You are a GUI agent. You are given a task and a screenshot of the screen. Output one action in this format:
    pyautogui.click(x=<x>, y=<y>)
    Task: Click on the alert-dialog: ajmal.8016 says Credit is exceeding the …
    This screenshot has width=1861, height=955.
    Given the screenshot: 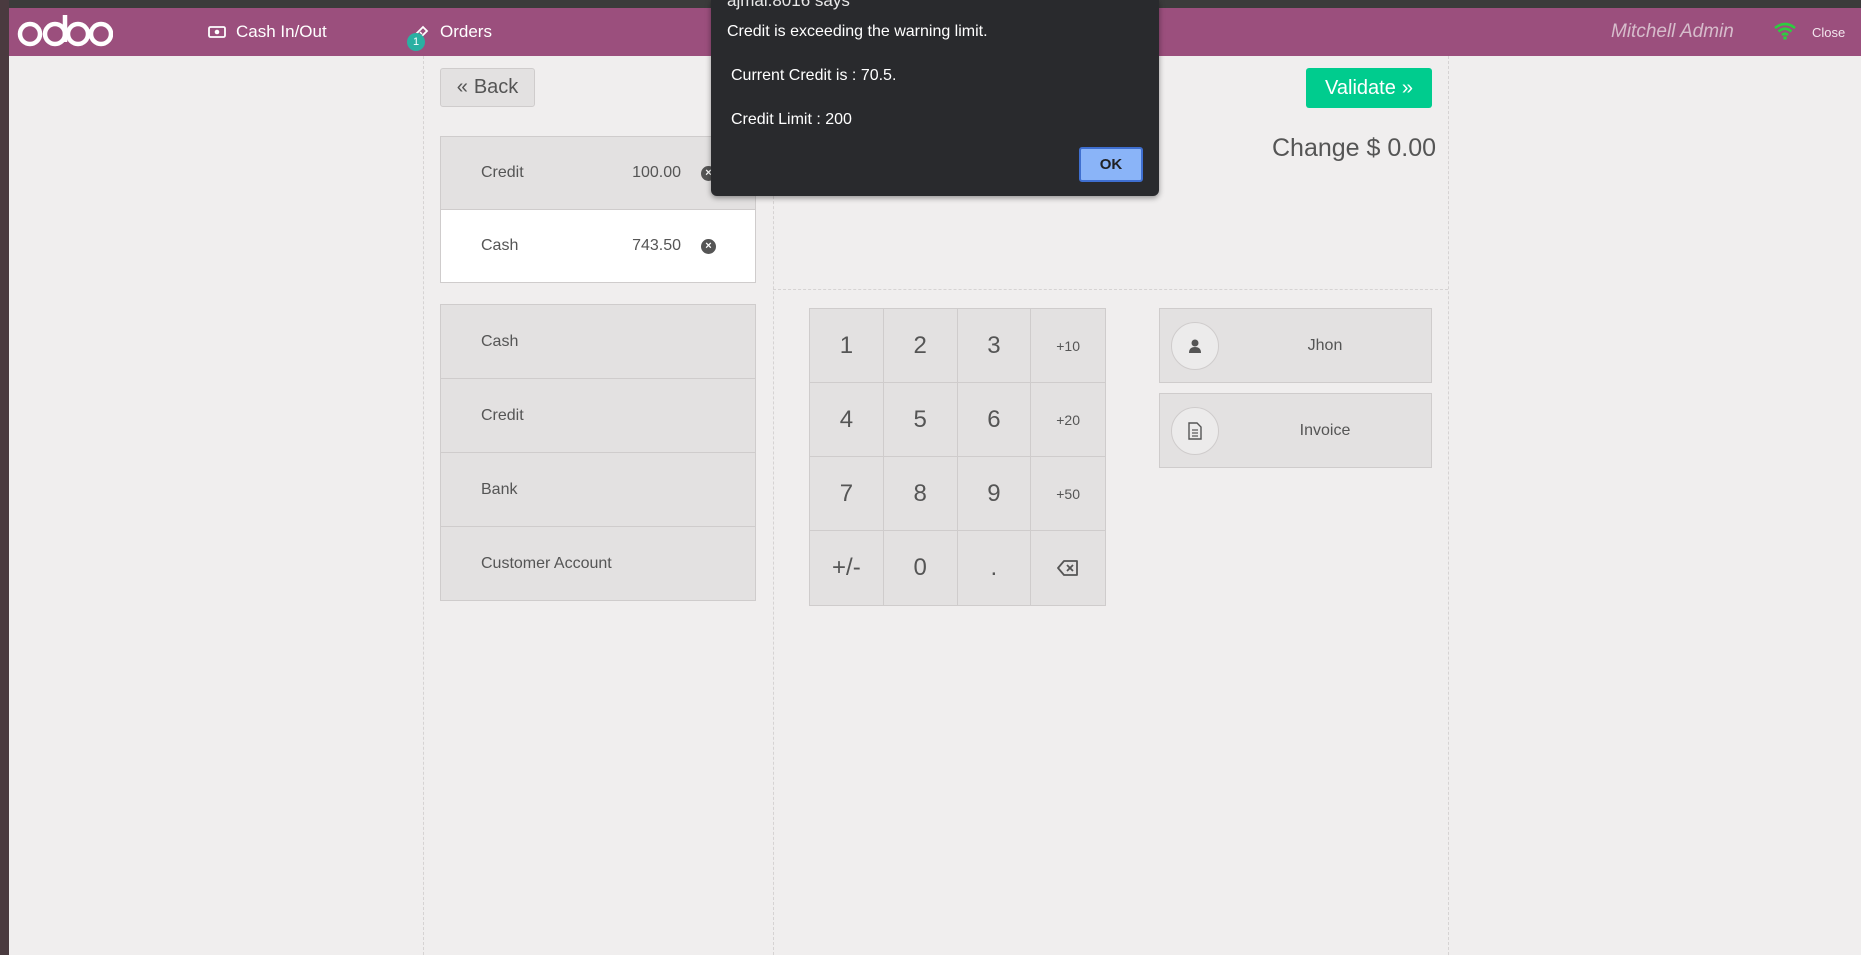 What is the action you would take?
    pyautogui.click(x=935, y=98)
    